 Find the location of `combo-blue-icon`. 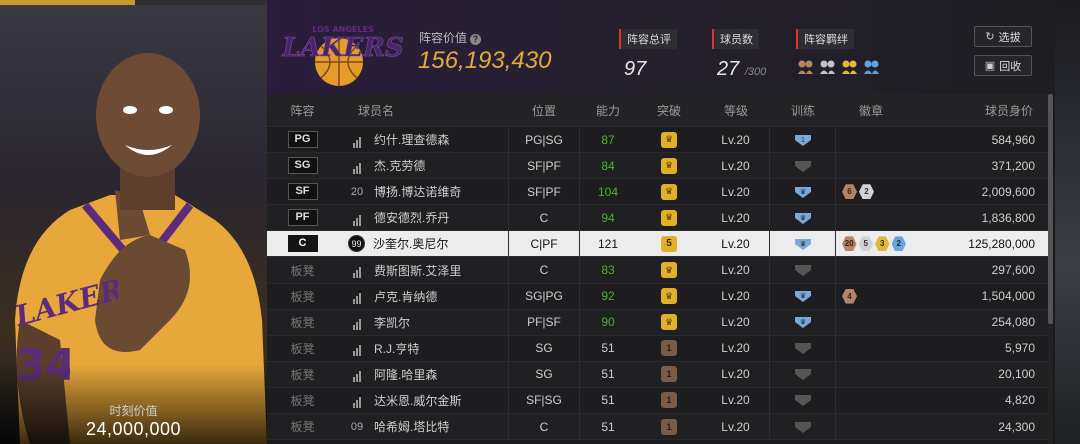

combo-blue-icon is located at coordinates (871, 66).